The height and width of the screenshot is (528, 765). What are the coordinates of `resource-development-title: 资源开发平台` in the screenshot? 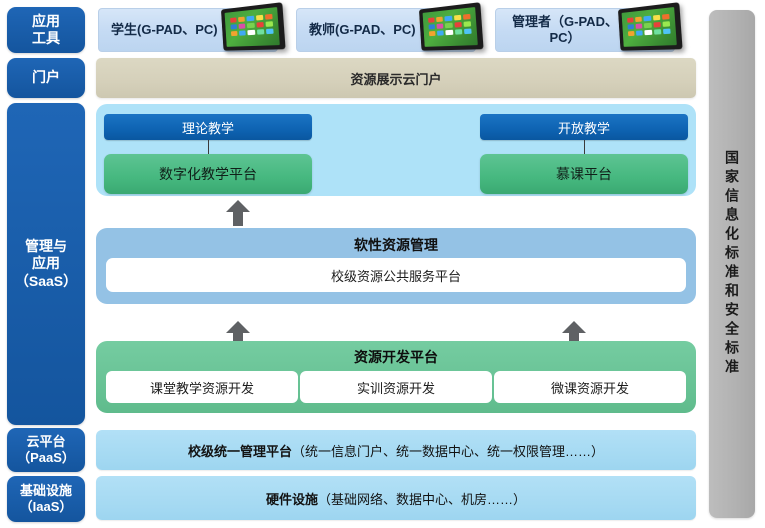 It's located at (396, 357).